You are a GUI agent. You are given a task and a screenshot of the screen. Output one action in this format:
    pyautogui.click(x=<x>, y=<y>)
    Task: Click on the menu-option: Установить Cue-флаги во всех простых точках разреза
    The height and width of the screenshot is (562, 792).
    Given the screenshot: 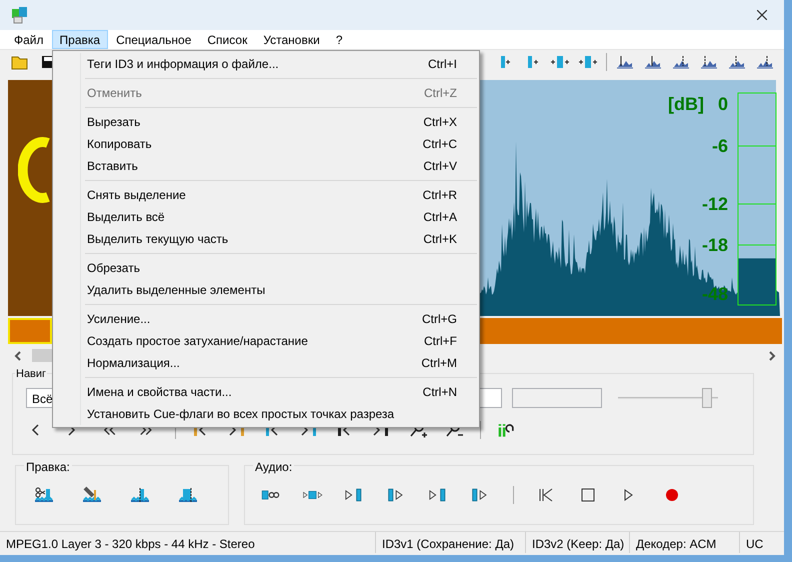 What is the action you would take?
    pyautogui.click(x=266, y=414)
    